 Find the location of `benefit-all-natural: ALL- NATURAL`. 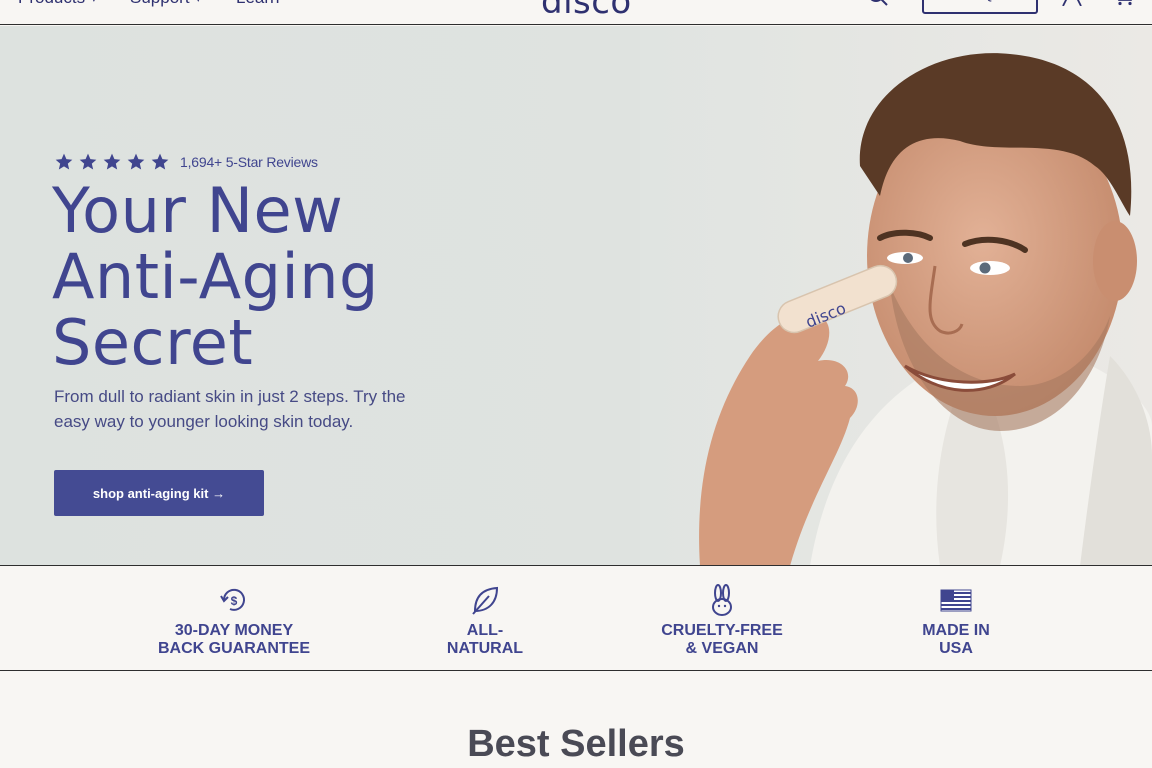

benefit-all-natural: ALL- NATURAL is located at coordinates (485, 618).